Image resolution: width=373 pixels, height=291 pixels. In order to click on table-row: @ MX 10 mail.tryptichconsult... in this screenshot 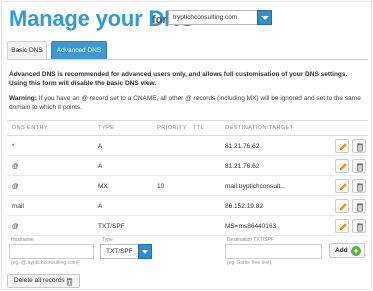, I will do `click(187, 186)`.